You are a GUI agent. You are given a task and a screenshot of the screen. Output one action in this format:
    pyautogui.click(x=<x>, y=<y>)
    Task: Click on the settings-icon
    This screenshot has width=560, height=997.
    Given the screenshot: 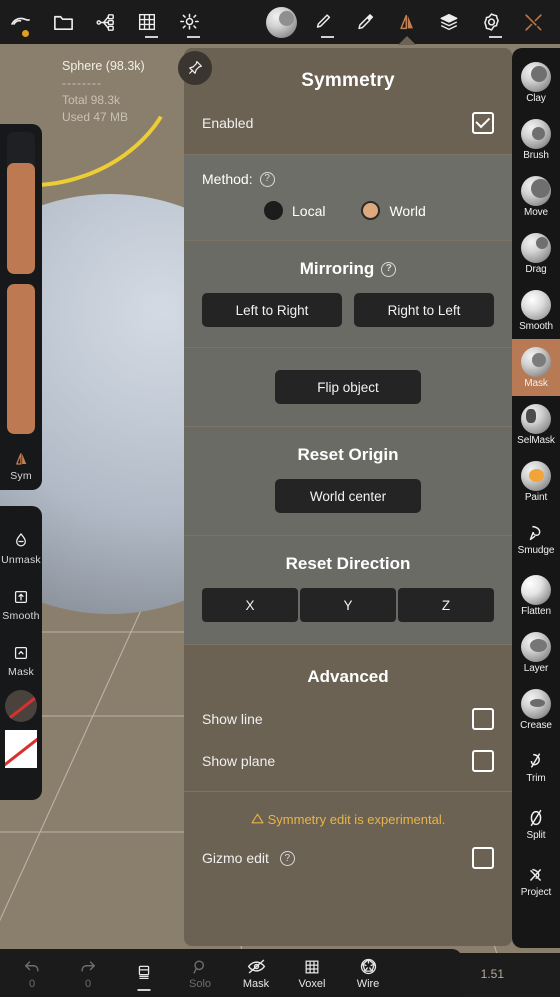 What is the action you would take?
    pyautogui.click(x=491, y=22)
    